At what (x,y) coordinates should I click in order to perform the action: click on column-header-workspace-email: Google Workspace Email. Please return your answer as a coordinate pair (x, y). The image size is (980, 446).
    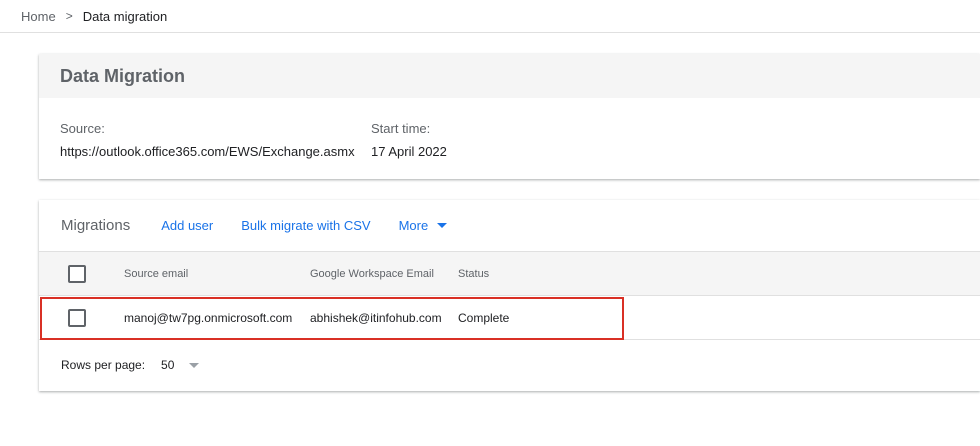
    Looking at the image, I should click on (372, 274).